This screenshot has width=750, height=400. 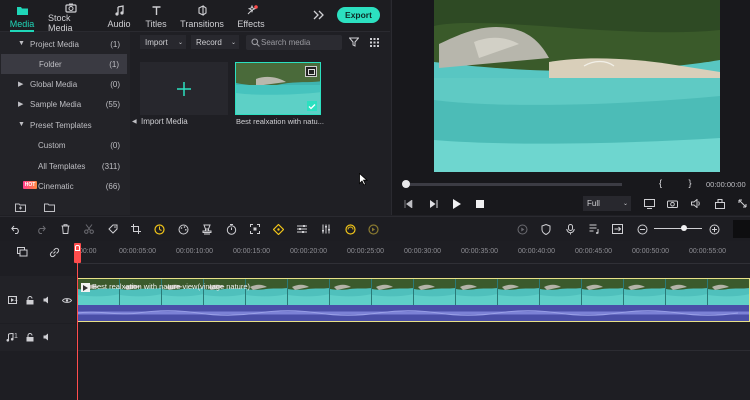 What do you see at coordinates (457, 203) in the screenshot?
I see `play-icon` at bounding box center [457, 203].